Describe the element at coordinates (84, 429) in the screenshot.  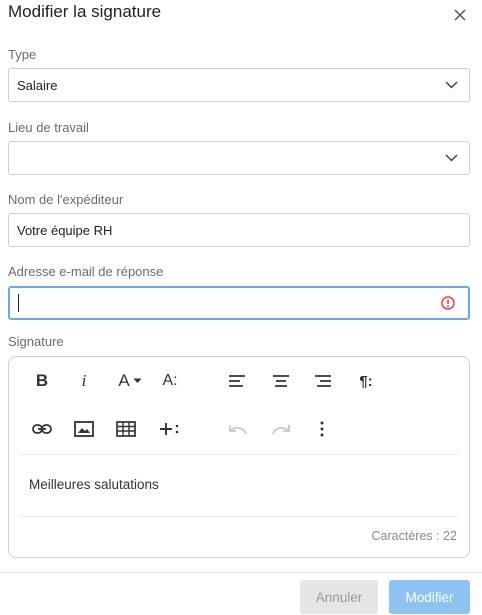
I see `image-icon` at that location.